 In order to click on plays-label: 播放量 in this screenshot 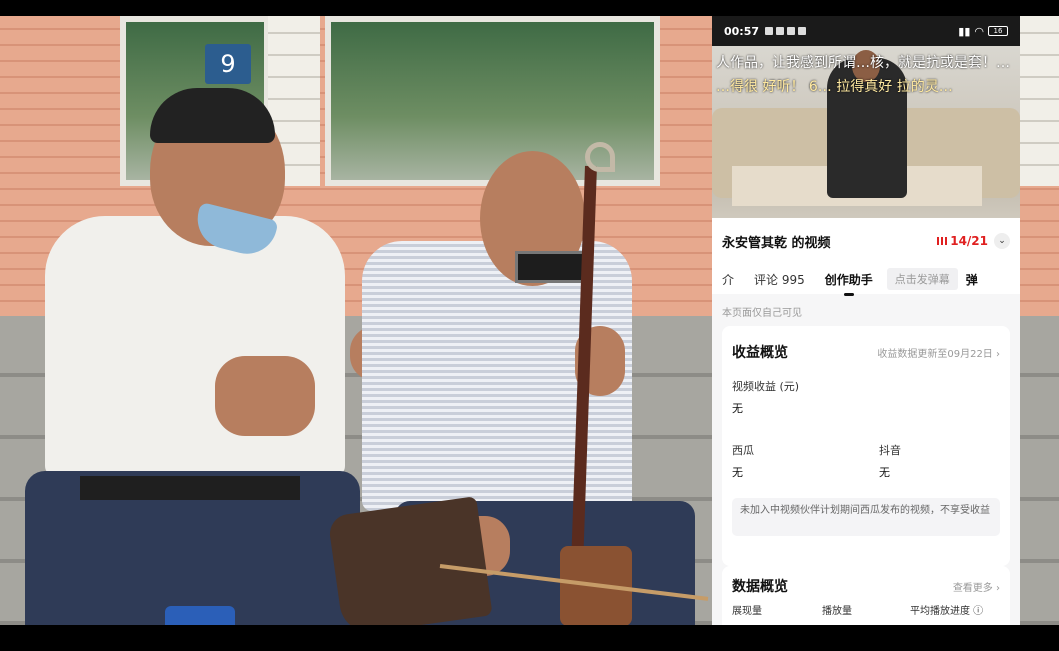, I will do `click(837, 611)`.